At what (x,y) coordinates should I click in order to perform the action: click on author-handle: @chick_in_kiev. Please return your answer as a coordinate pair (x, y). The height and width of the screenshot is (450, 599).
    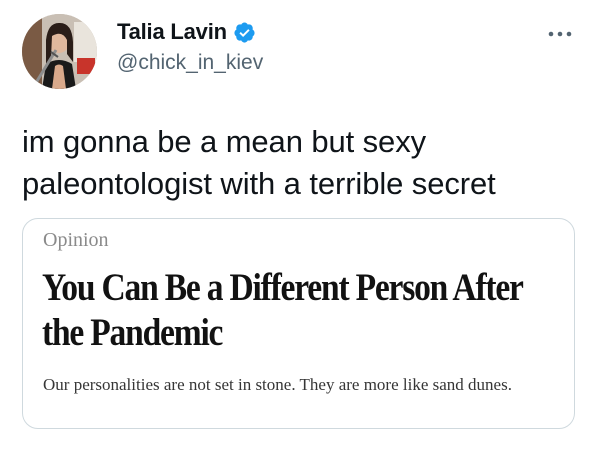
    Looking at the image, I should click on (190, 63).